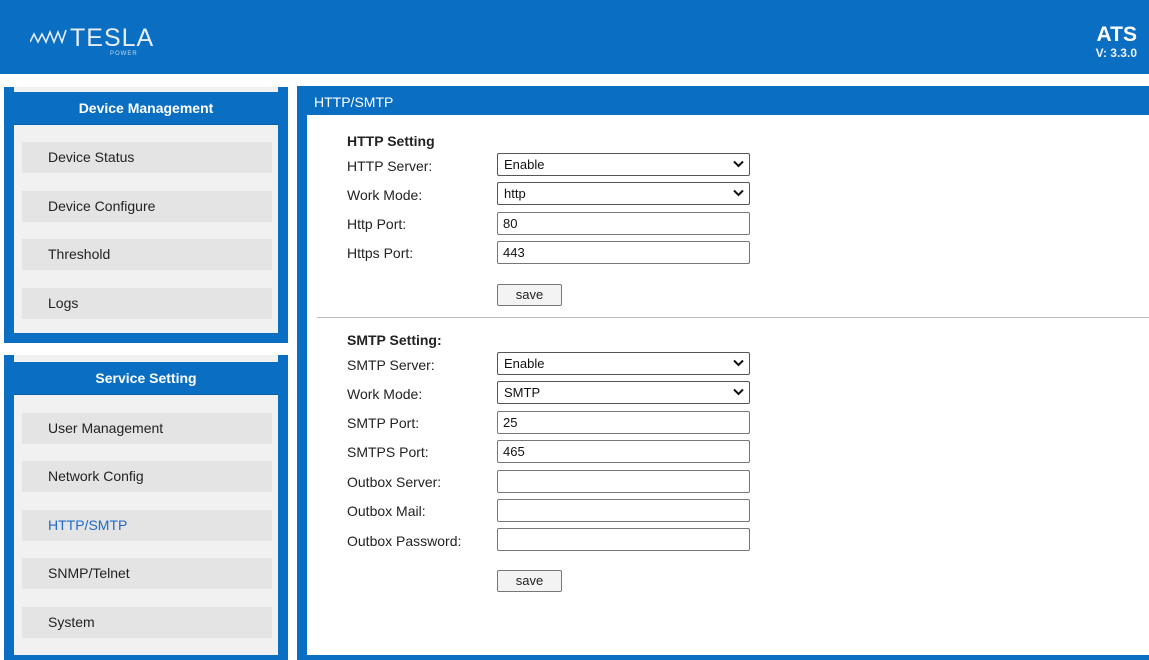  Describe the element at coordinates (522, 392) in the screenshot. I see `smtp-work-mode-value: SMTP` at that location.